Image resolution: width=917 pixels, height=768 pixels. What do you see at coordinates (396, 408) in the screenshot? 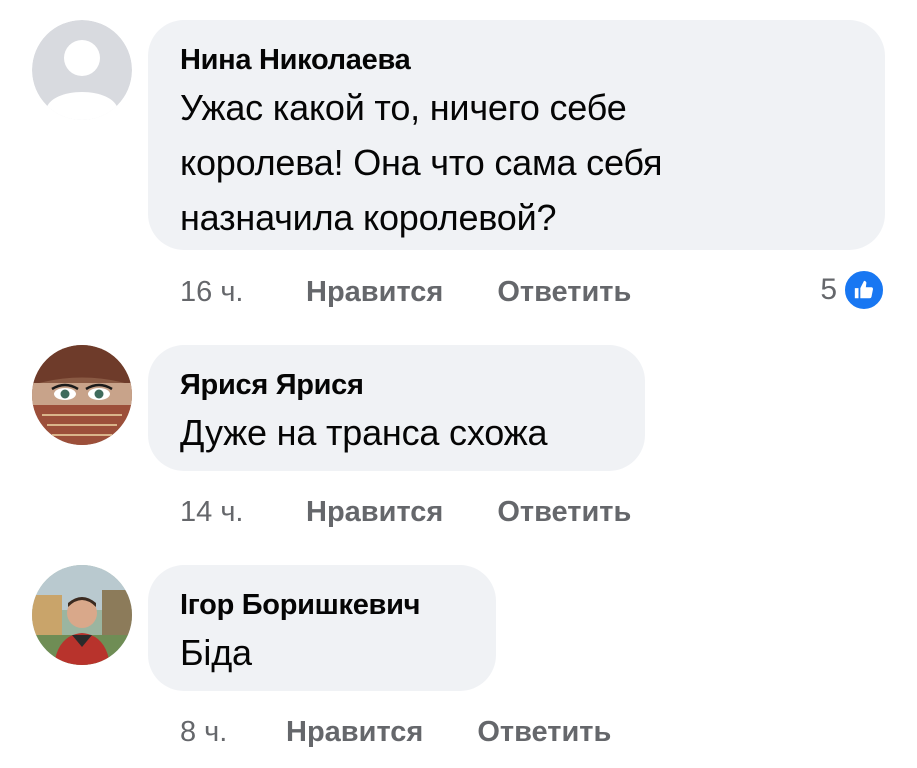
I see `comment-bubble: Ярися Ярися Дуже на транса схожа` at bounding box center [396, 408].